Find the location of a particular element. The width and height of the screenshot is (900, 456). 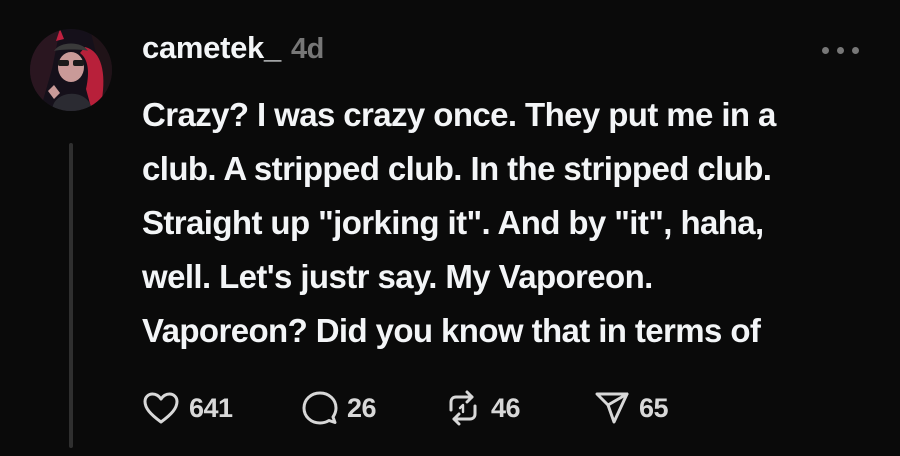

reply-button: 26 is located at coordinates (373, 408).